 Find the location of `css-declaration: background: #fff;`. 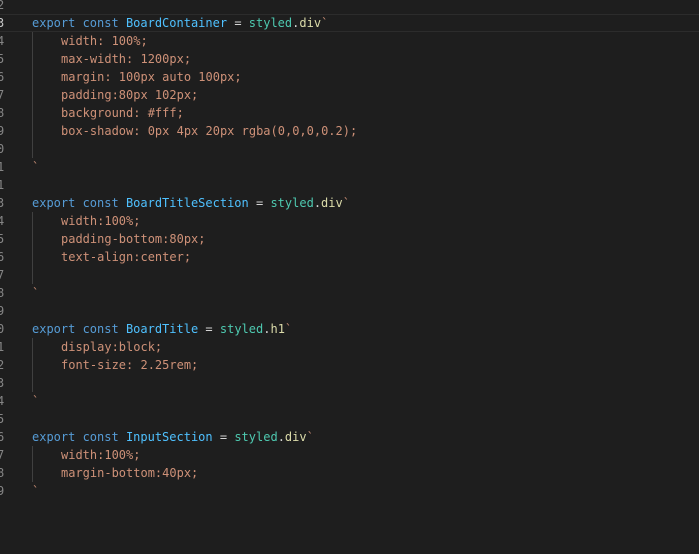

css-declaration: background: #fff; is located at coordinates (122, 113).